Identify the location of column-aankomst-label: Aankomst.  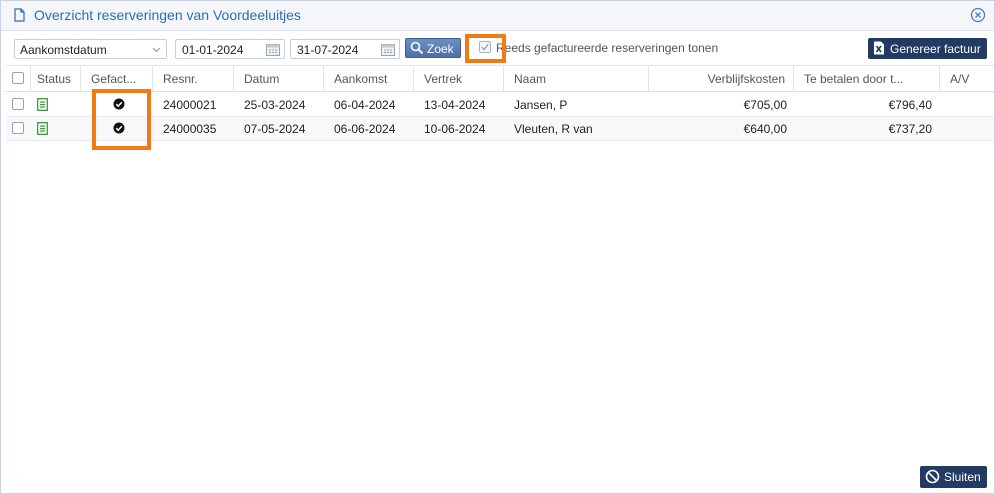
(361, 79).